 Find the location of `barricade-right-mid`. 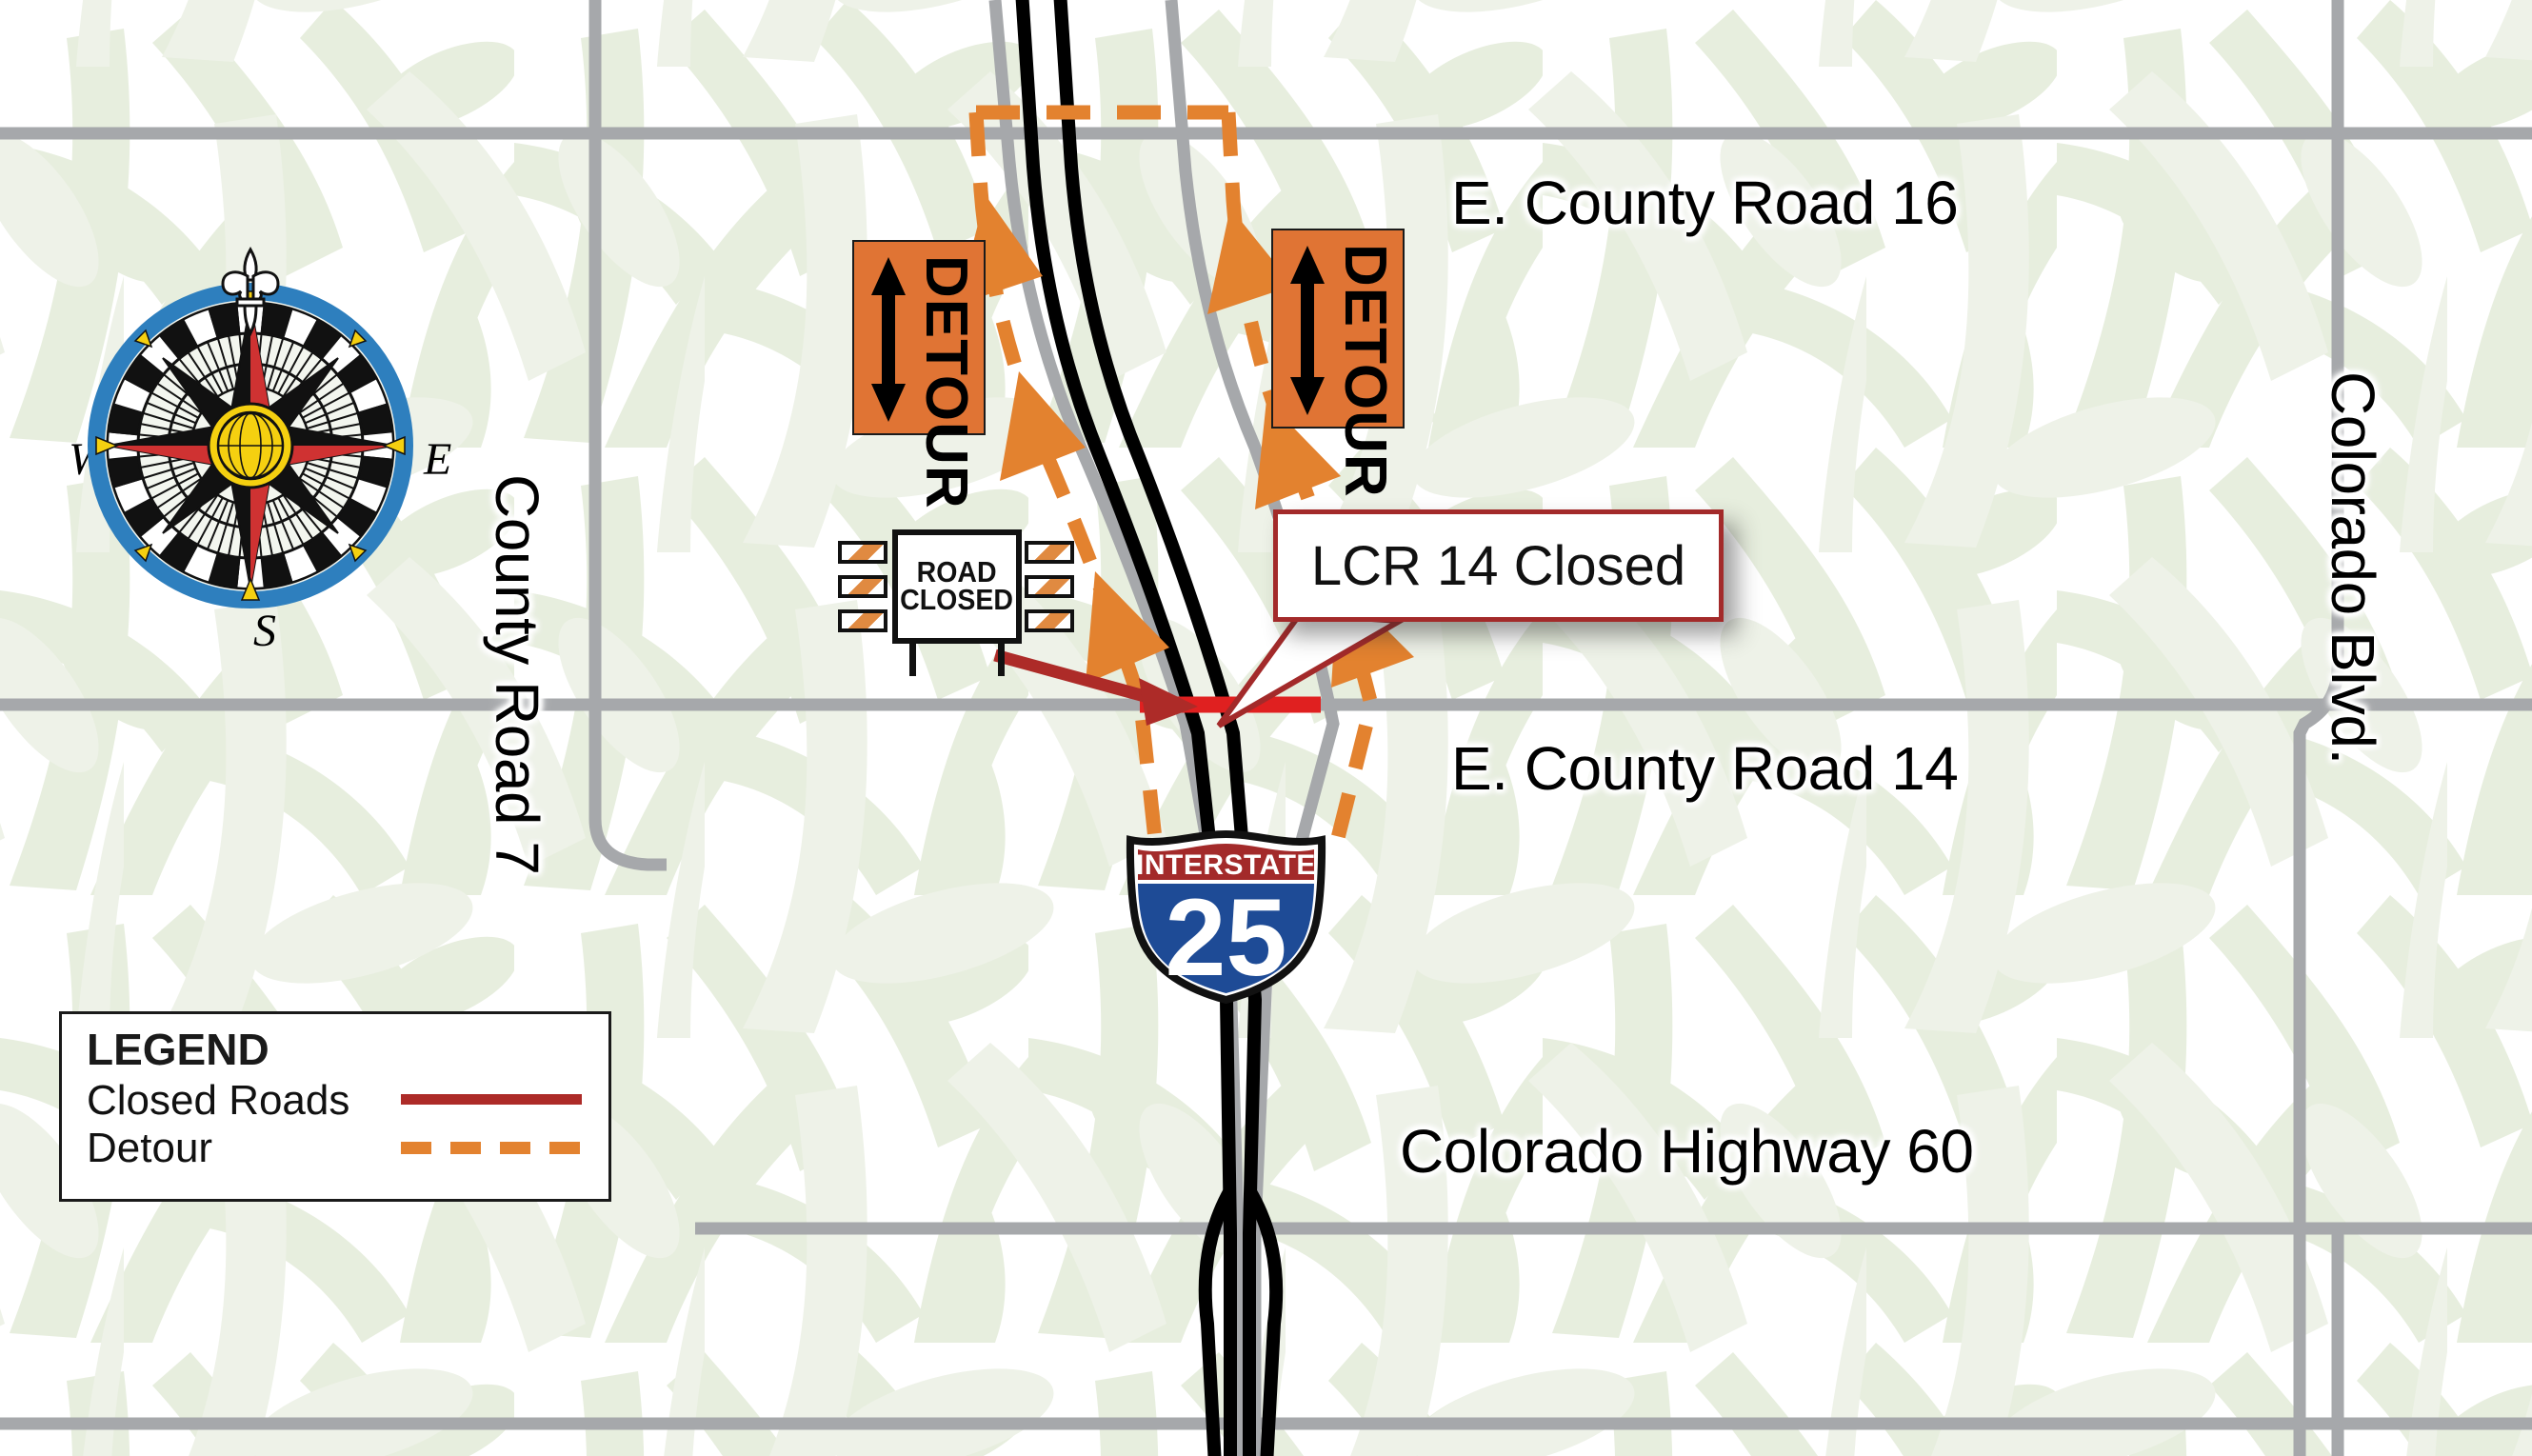

barricade-right-mid is located at coordinates (1049, 586).